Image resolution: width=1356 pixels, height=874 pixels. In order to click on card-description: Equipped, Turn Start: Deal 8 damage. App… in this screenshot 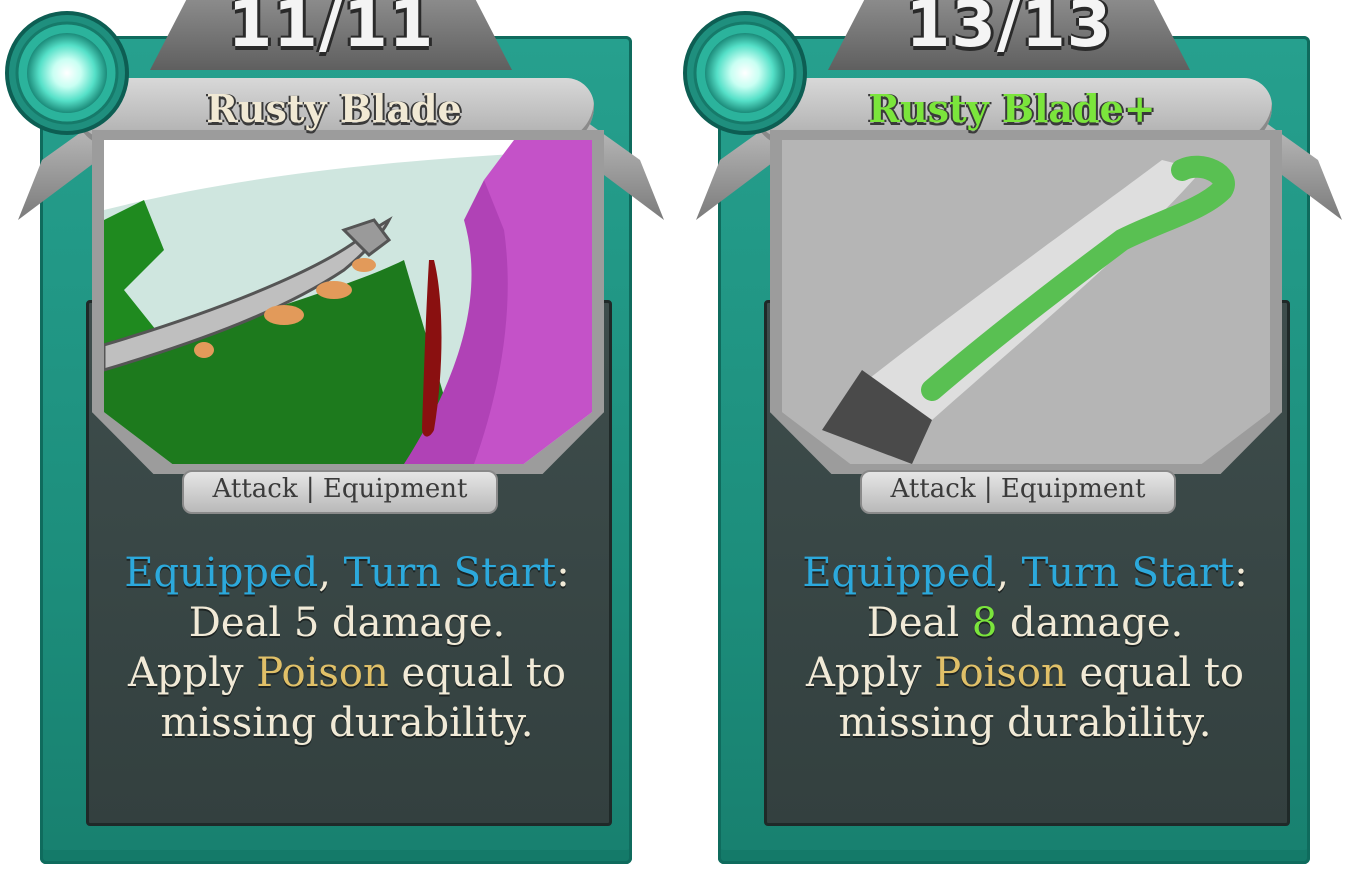, I will do `click(1025, 648)`.